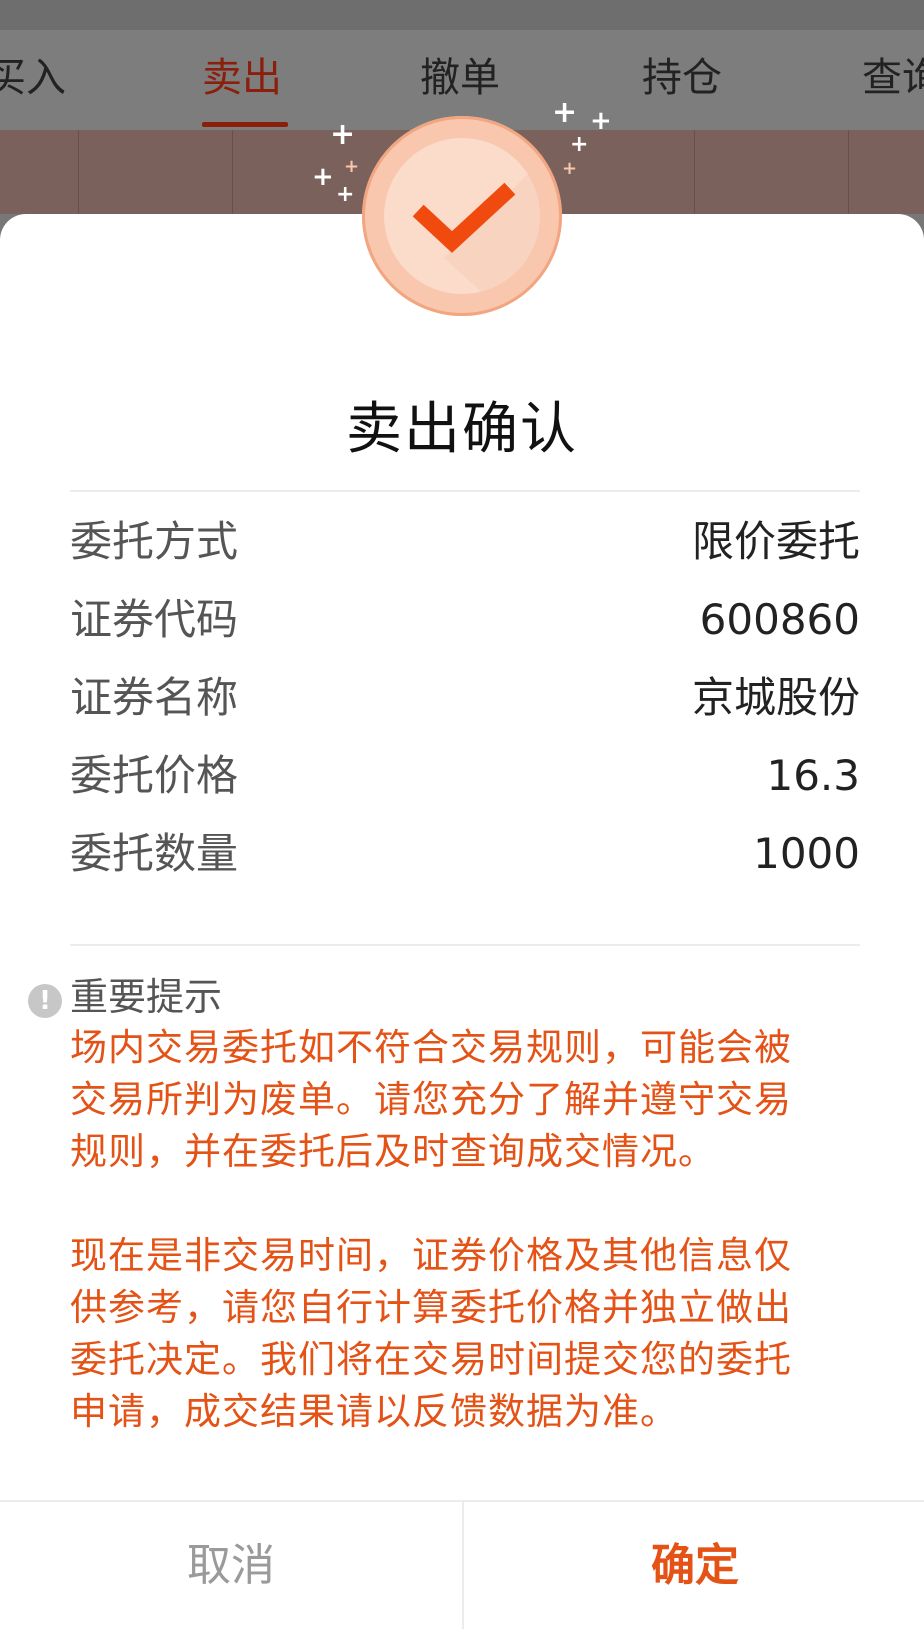  Describe the element at coordinates (33, 78) in the screenshot. I see `tab-buy: 买入` at that location.